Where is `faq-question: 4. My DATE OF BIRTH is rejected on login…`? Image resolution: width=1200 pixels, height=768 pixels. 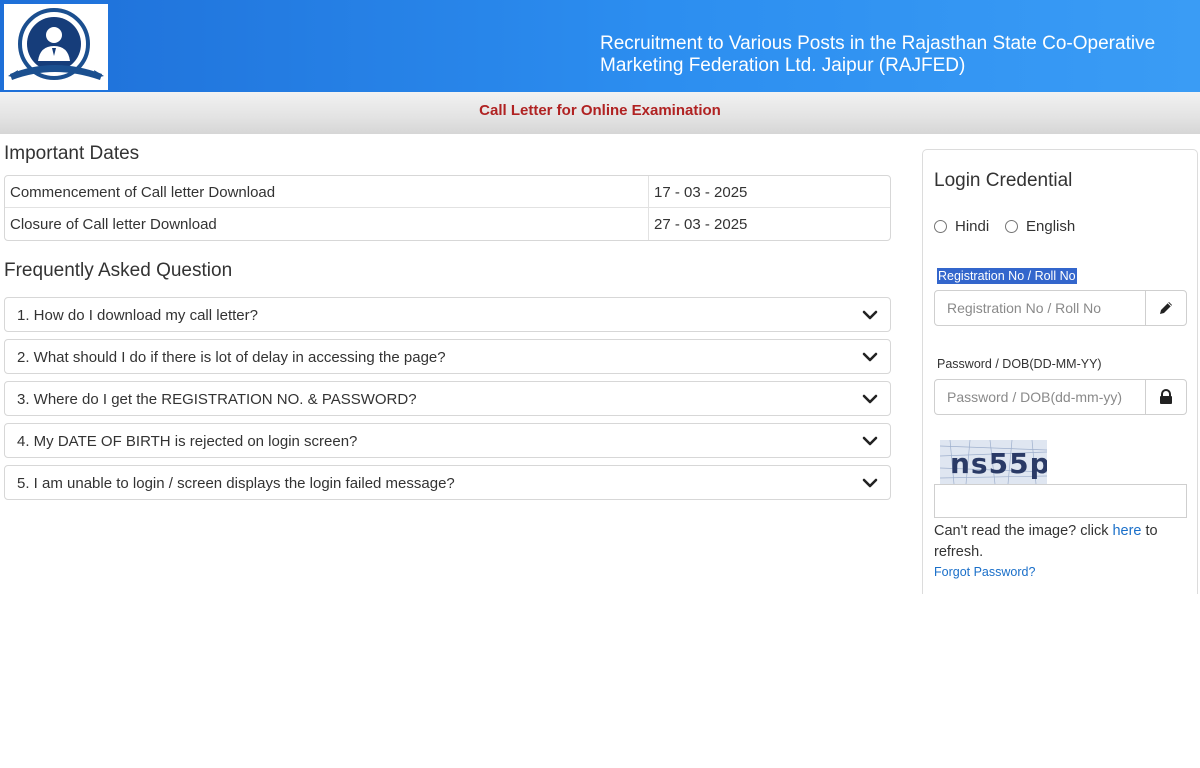
faq-question: 4. My DATE OF BIRTH is rejected on login… is located at coordinates (187, 441).